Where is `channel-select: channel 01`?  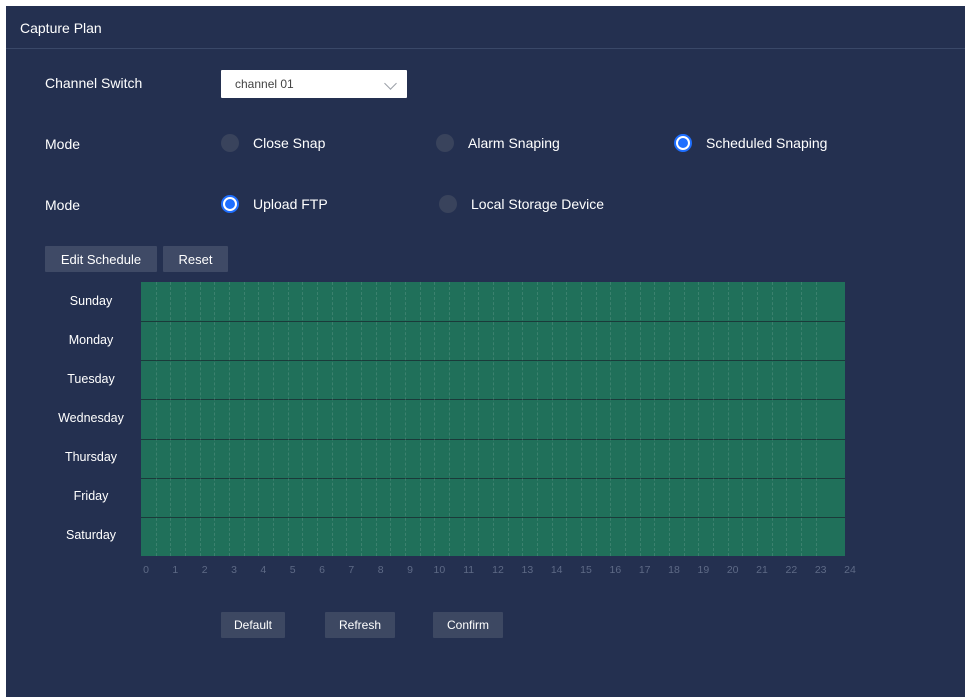 channel-select: channel 01 is located at coordinates (314, 84).